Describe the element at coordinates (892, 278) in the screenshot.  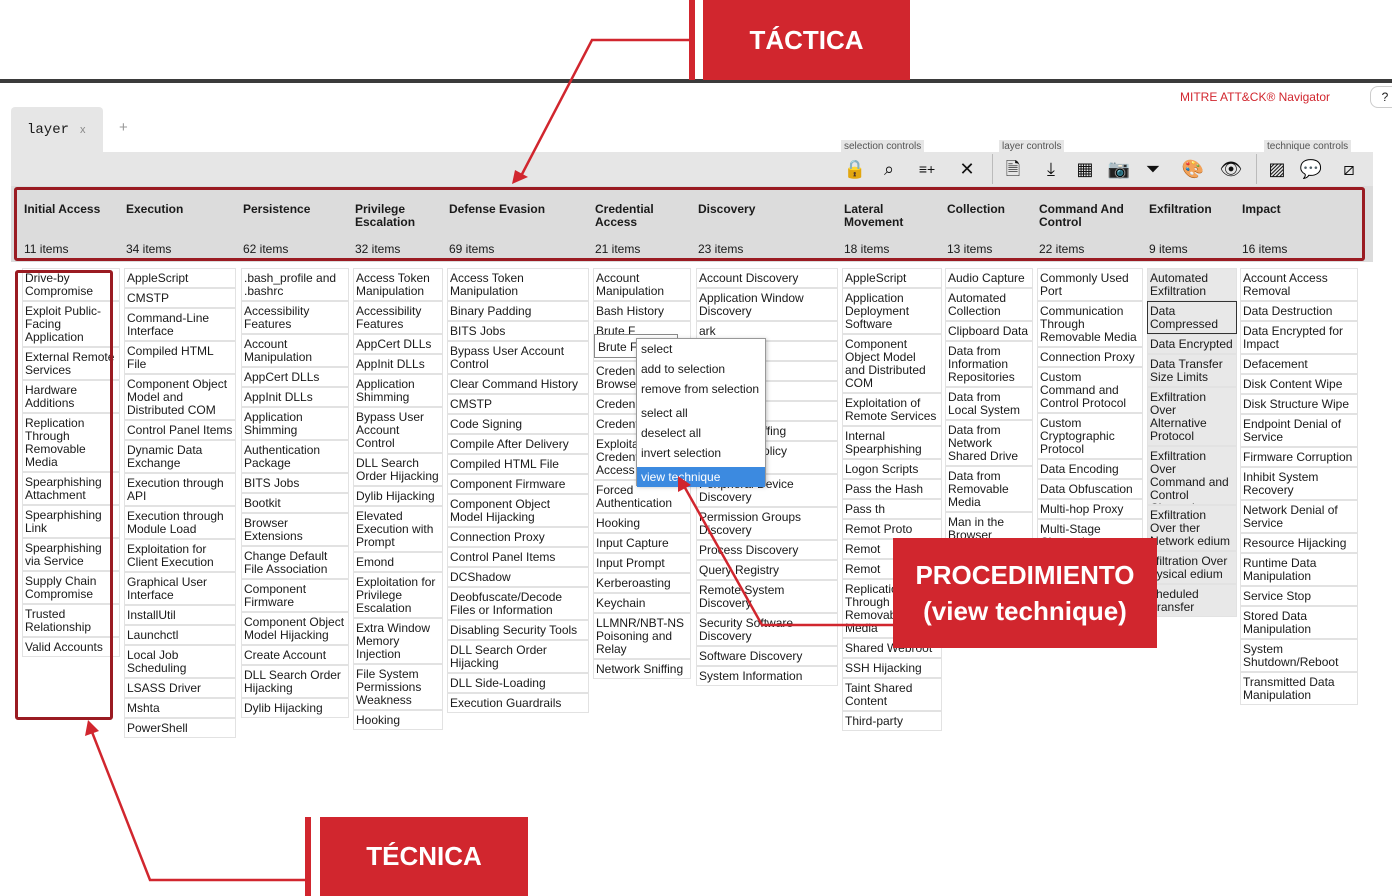
I see `technique-cell: AppleScript` at that location.